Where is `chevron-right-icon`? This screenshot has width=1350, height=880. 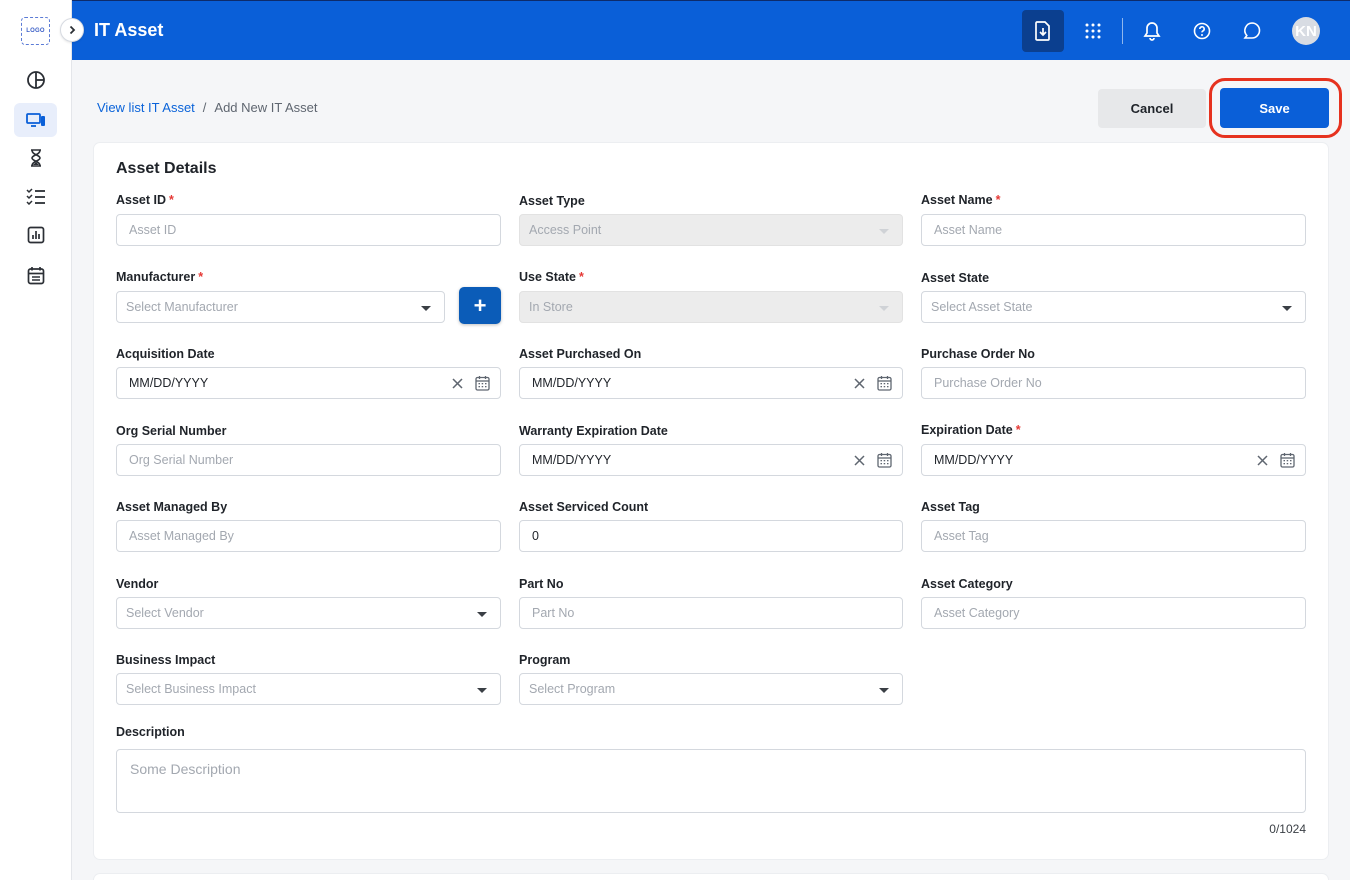
chevron-right-icon is located at coordinates (72, 30).